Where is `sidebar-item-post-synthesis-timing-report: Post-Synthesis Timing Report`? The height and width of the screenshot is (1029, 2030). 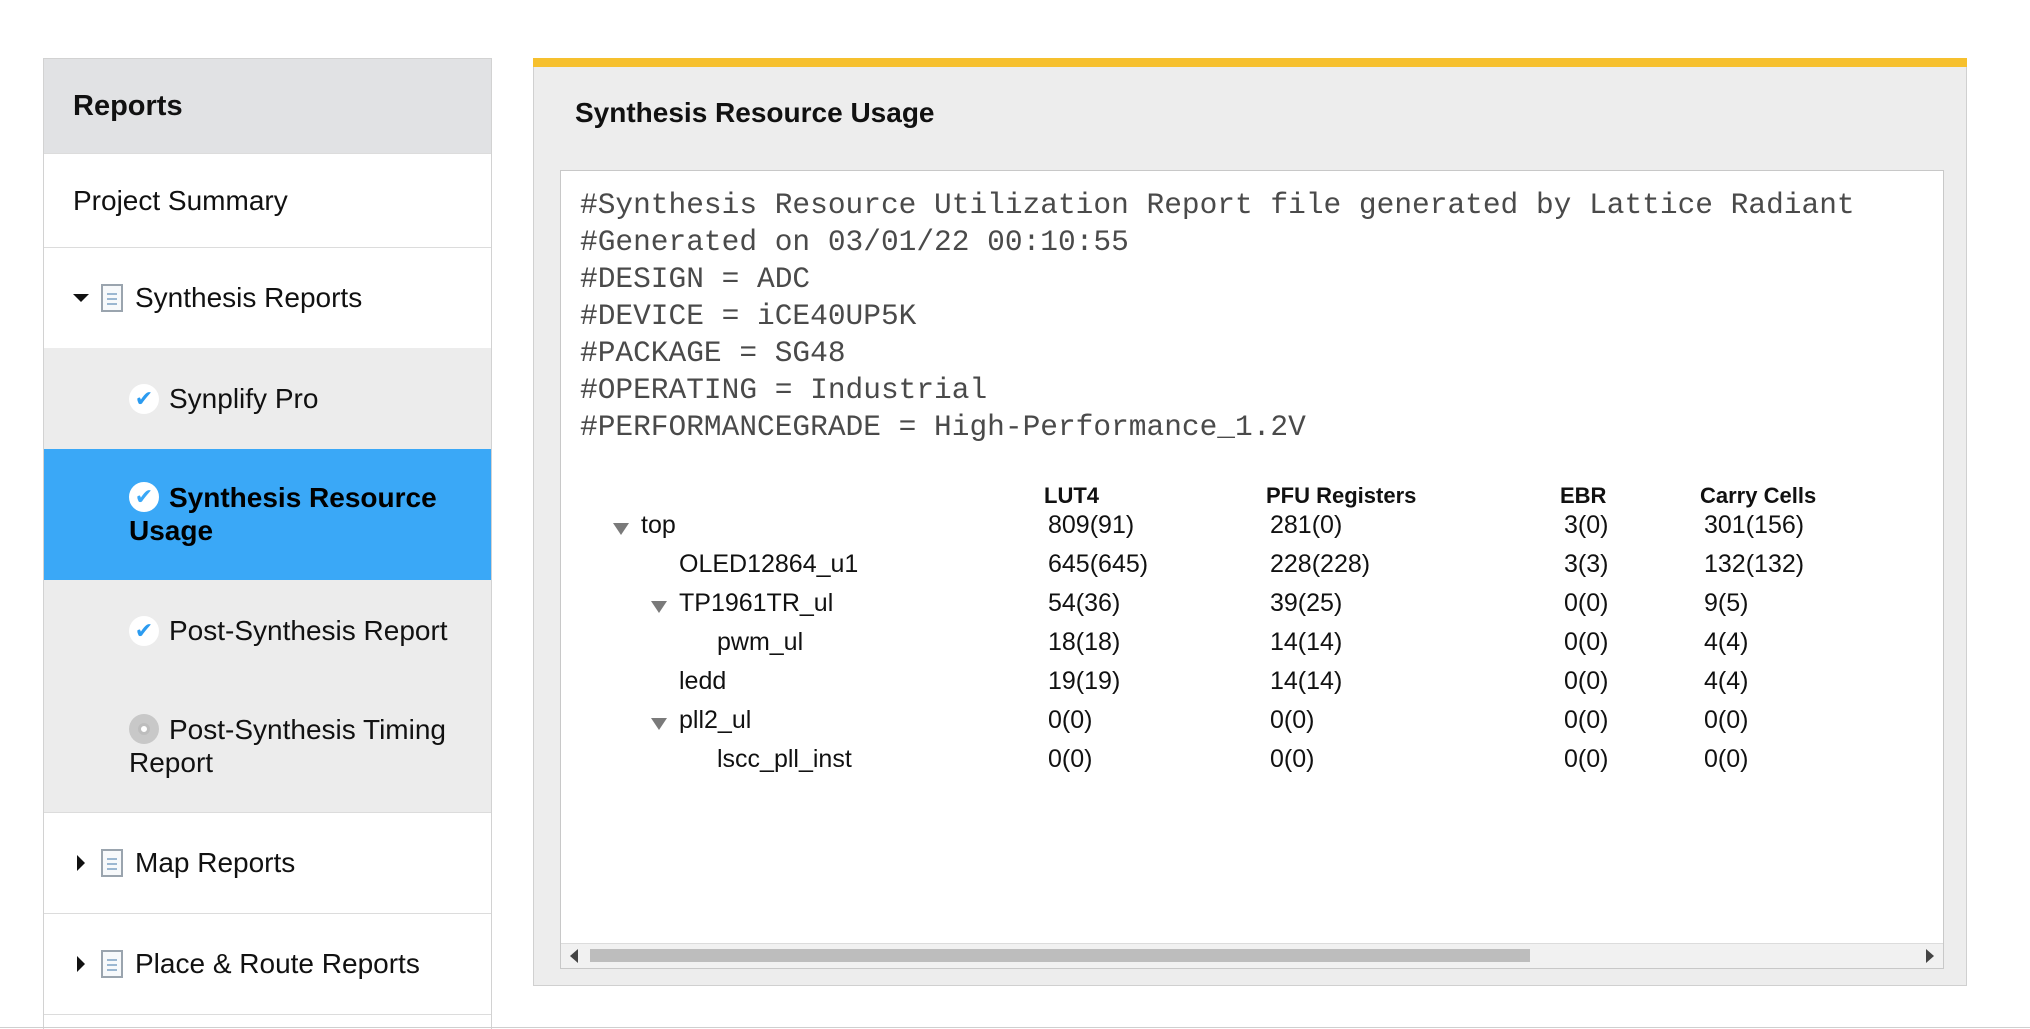 sidebar-item-post-synthesis-timing-report: Post-Synthesis Timing Report is located at coordinates (267, 746).